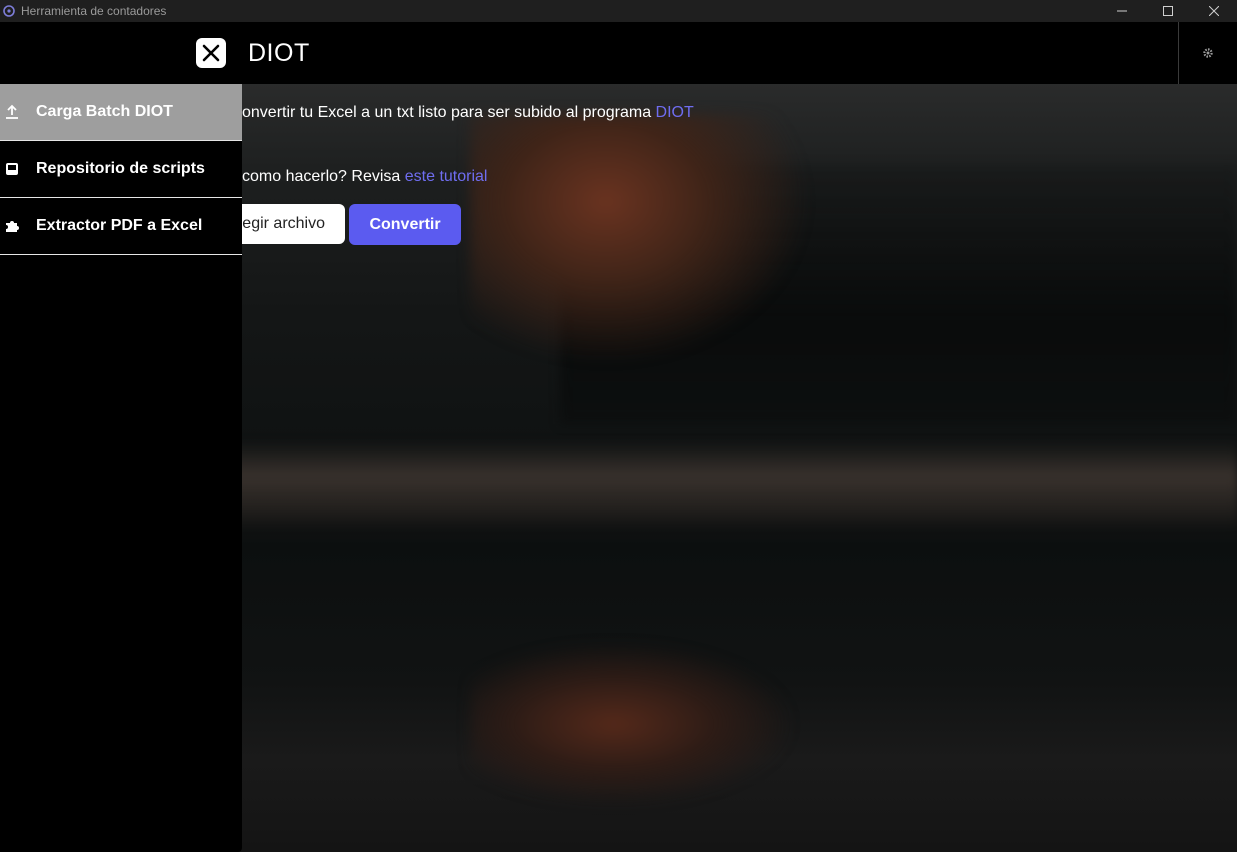 The height and width of the screenshot is (852, 1237). Describe the element at coordinates (640, 239) in the screenshot. I see `mountain-peak-shape` at that location.